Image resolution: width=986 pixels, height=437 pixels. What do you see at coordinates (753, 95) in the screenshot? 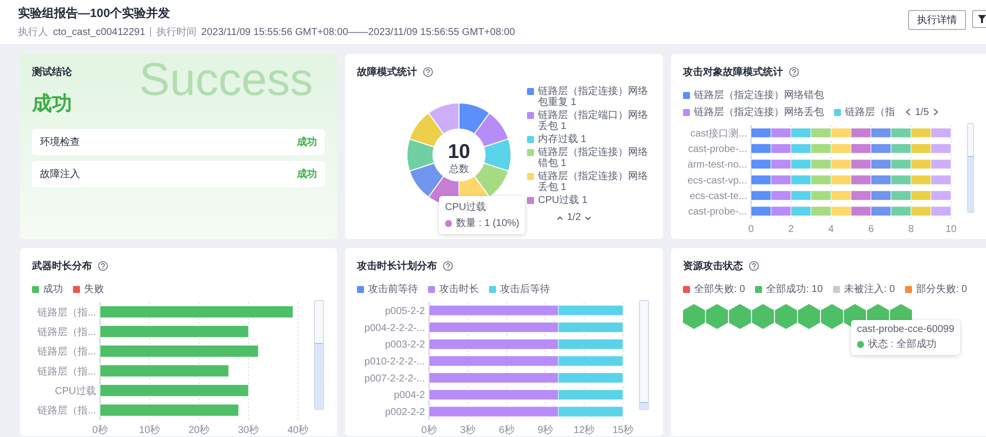
I see `legend-item: 链路层（指定连接）网络错包` at bounding box center [753, 95].